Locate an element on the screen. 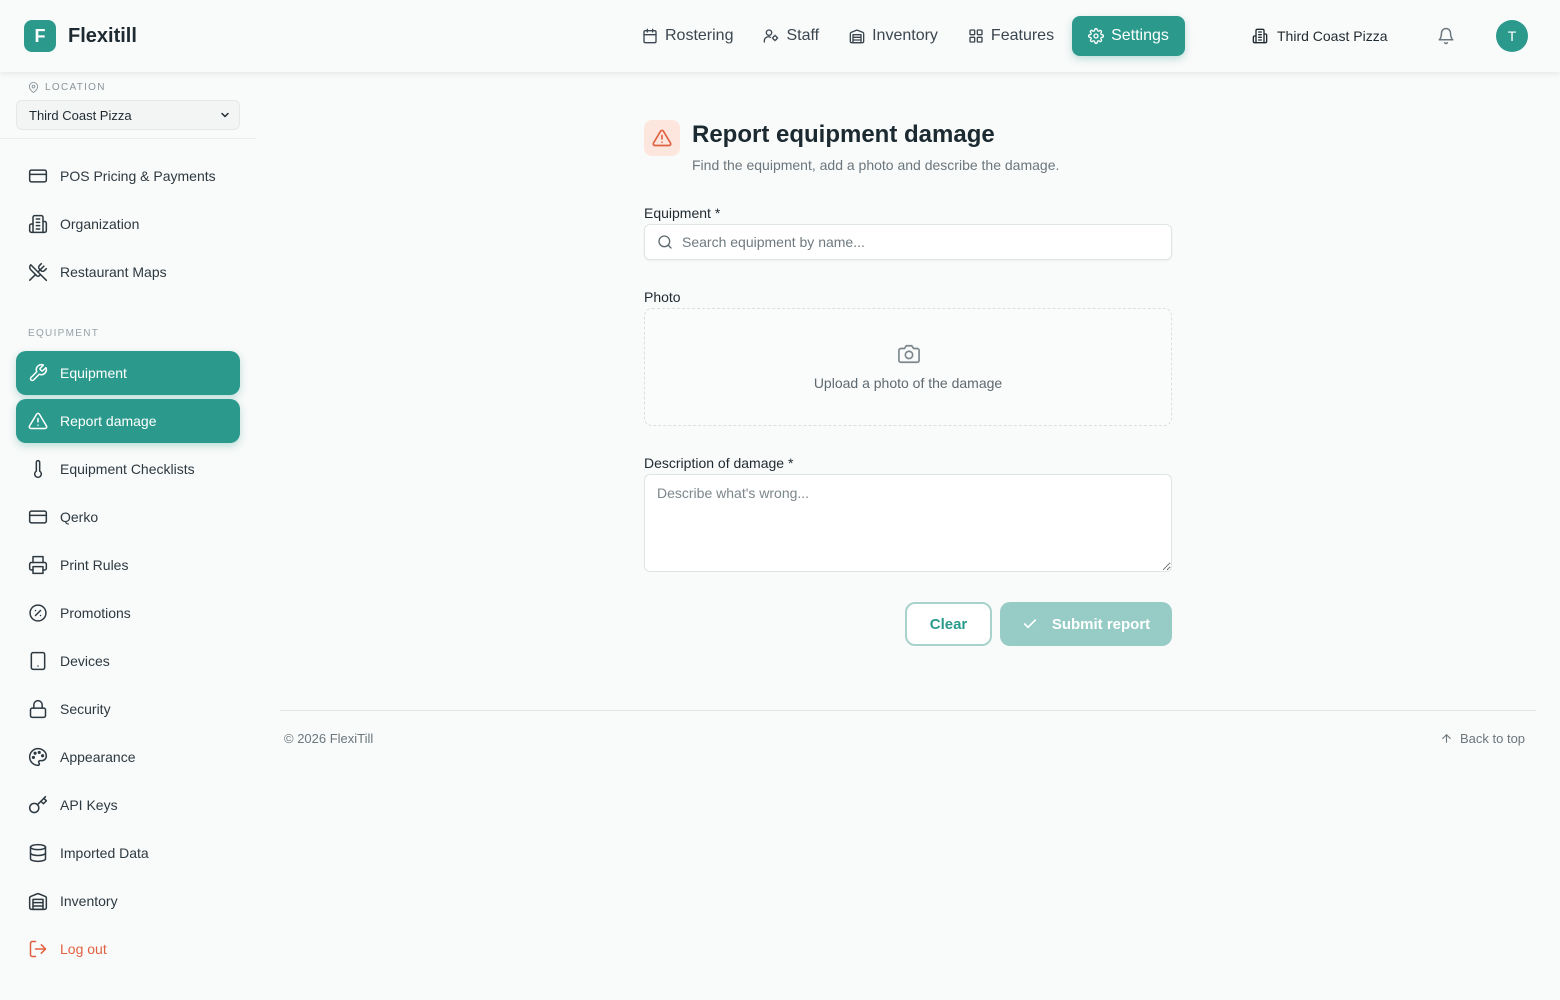 The image size is (1560, 1000). sidebar-item-label: Print Rules is located at coordinates (94, 565).